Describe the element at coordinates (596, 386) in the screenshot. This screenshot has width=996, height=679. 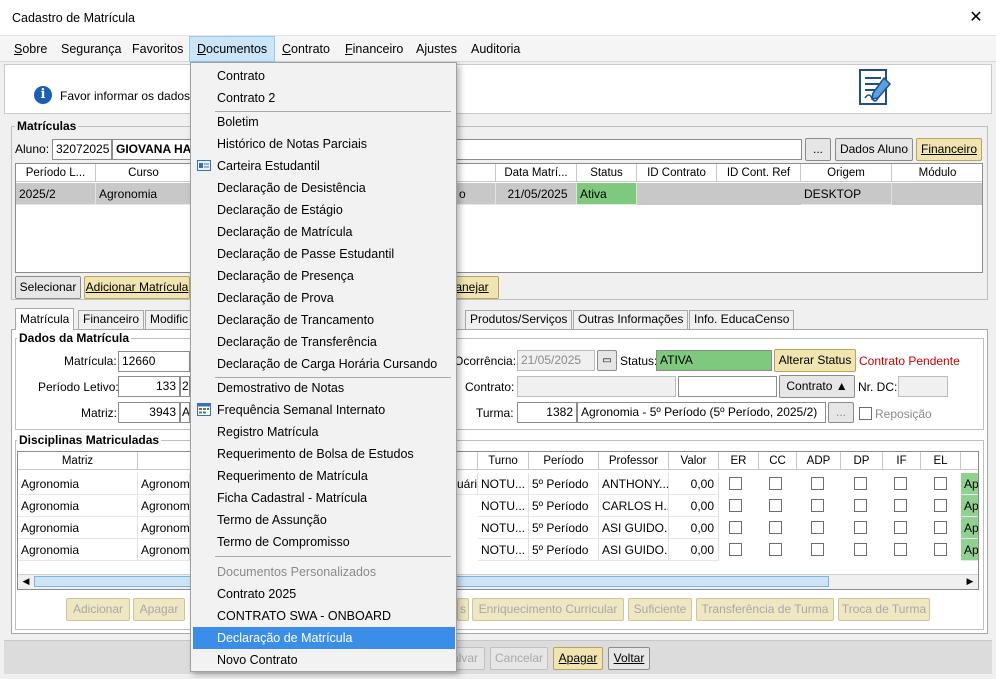
I see `contrato-field` at that location.